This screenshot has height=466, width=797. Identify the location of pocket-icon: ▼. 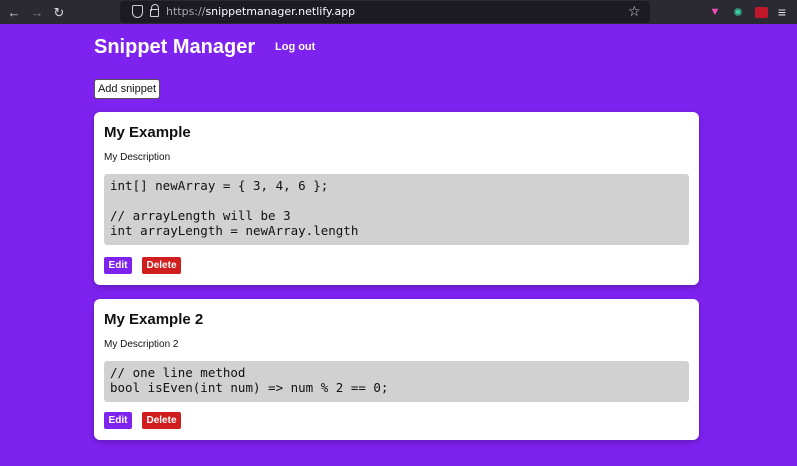
(715, 12).